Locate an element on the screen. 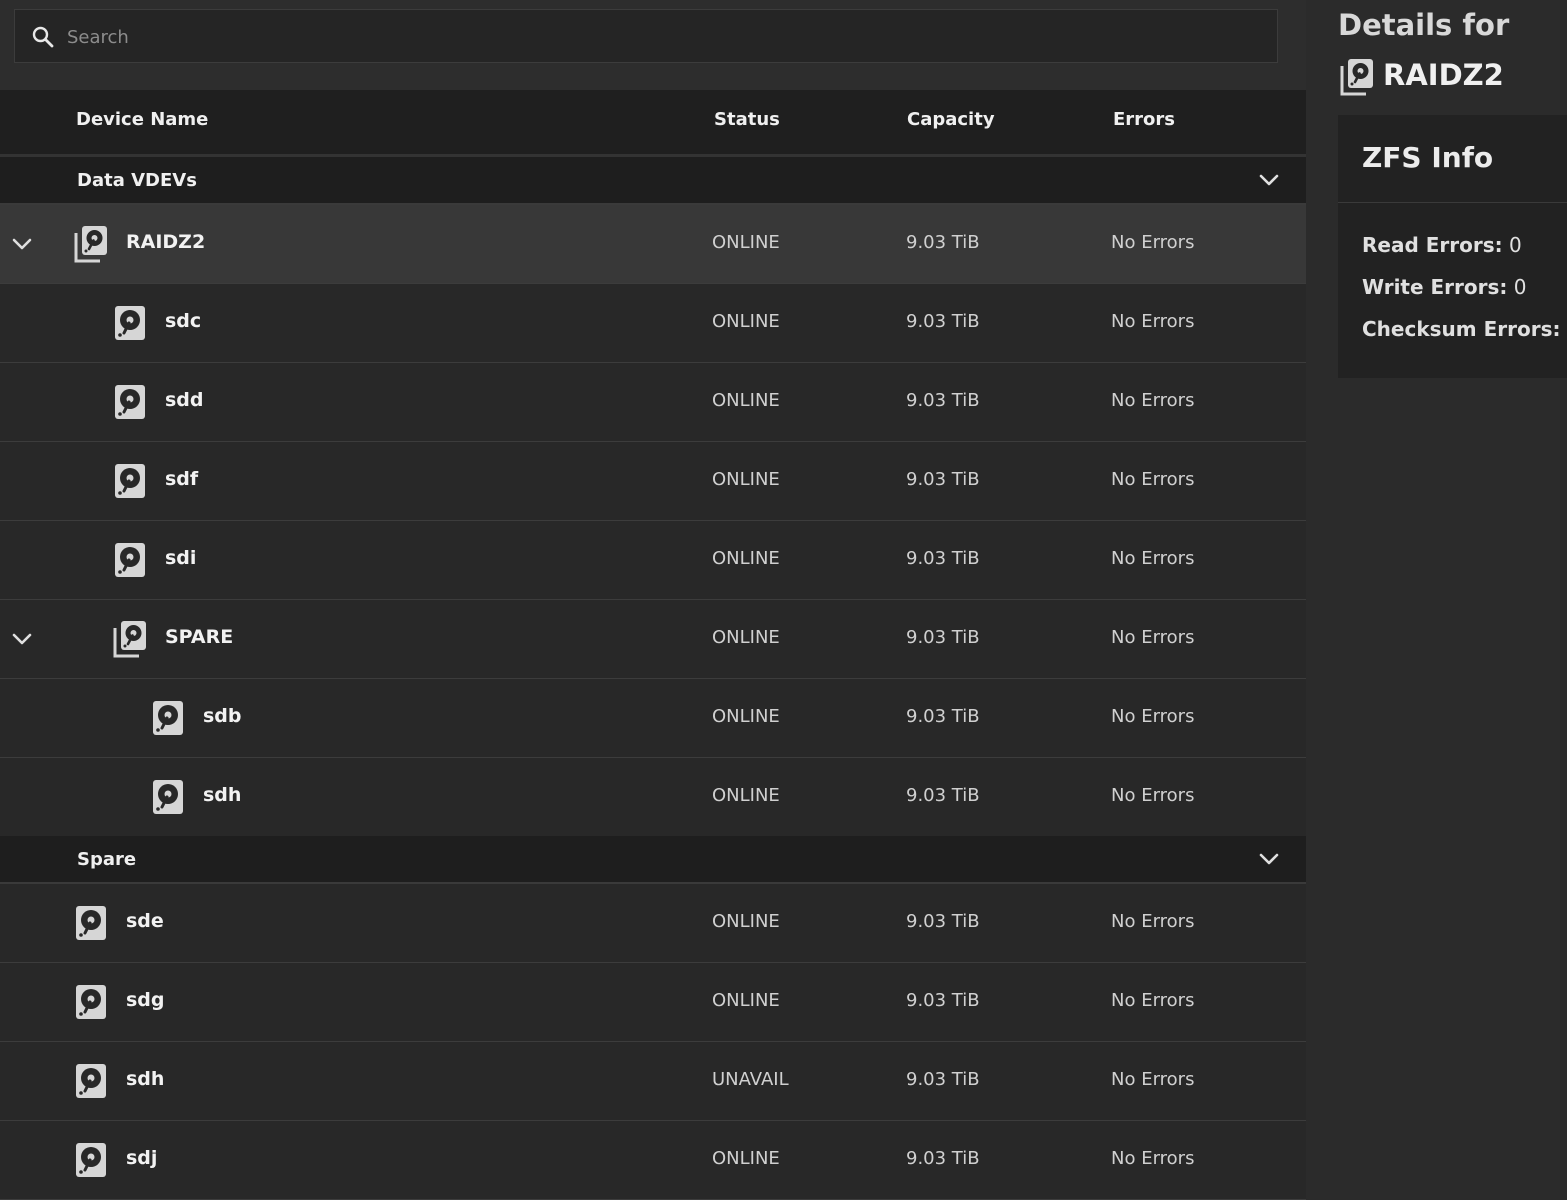 This screenshot has width=1567, height=1200. group-label: Spare is located at coordinates (107, 859).